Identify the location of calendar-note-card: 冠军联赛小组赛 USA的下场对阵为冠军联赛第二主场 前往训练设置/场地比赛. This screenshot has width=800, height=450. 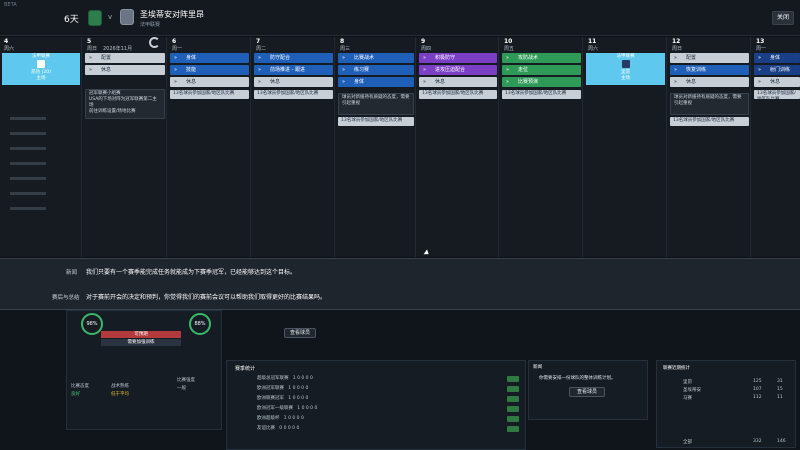
(125, 104).